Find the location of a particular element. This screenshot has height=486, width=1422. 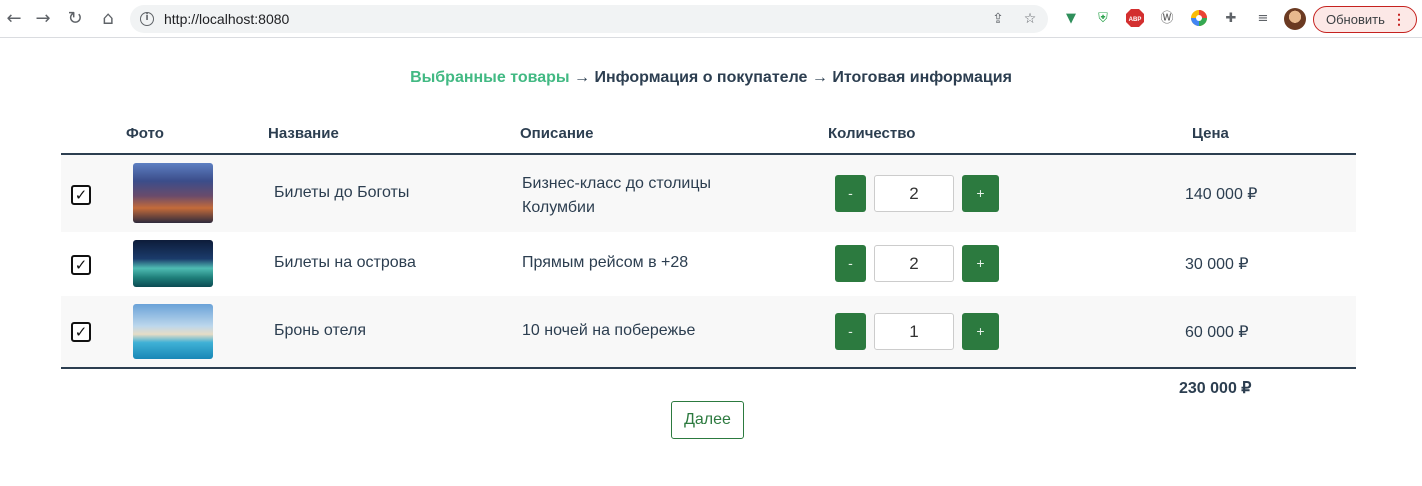

table-header: Фото Название Описание Количество Цена is located at coordinates (708, 136).